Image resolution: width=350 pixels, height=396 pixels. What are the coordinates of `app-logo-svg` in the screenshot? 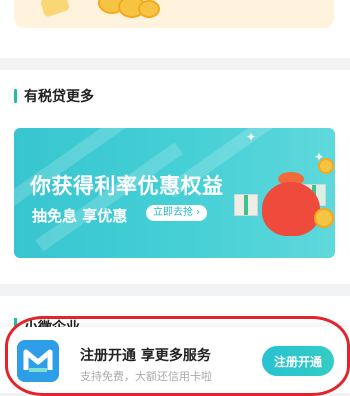 It's located at (38, 361).